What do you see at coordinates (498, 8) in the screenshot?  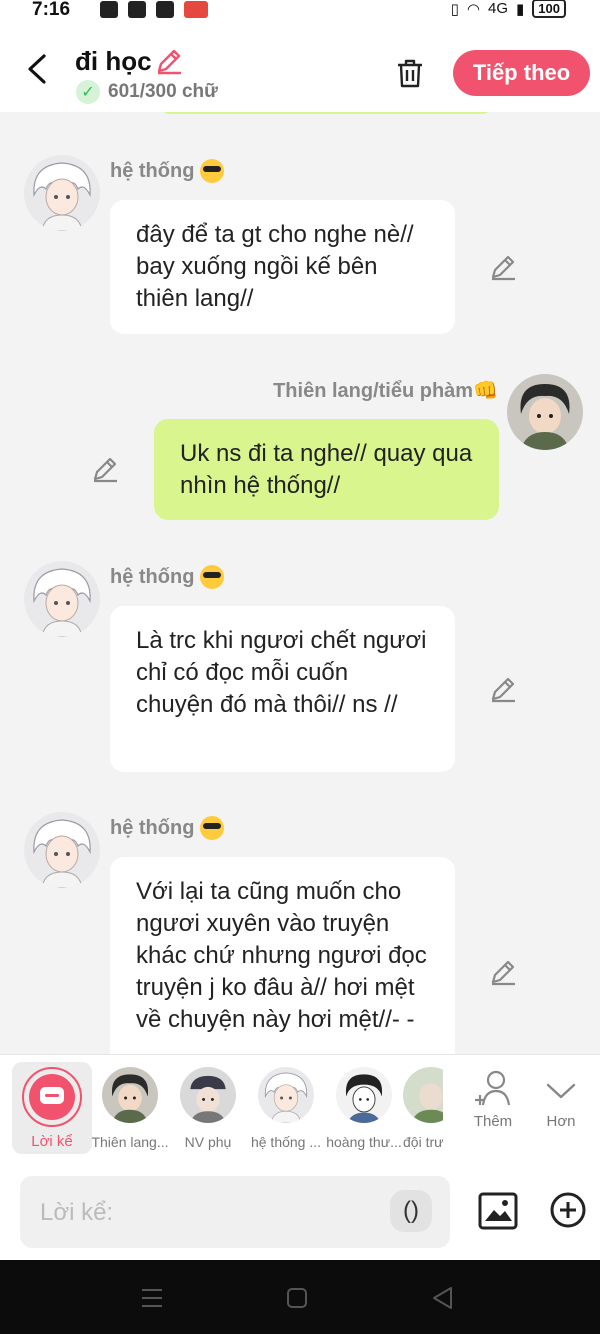 I see `network-label: 4G` at bounding box center [498, 8].